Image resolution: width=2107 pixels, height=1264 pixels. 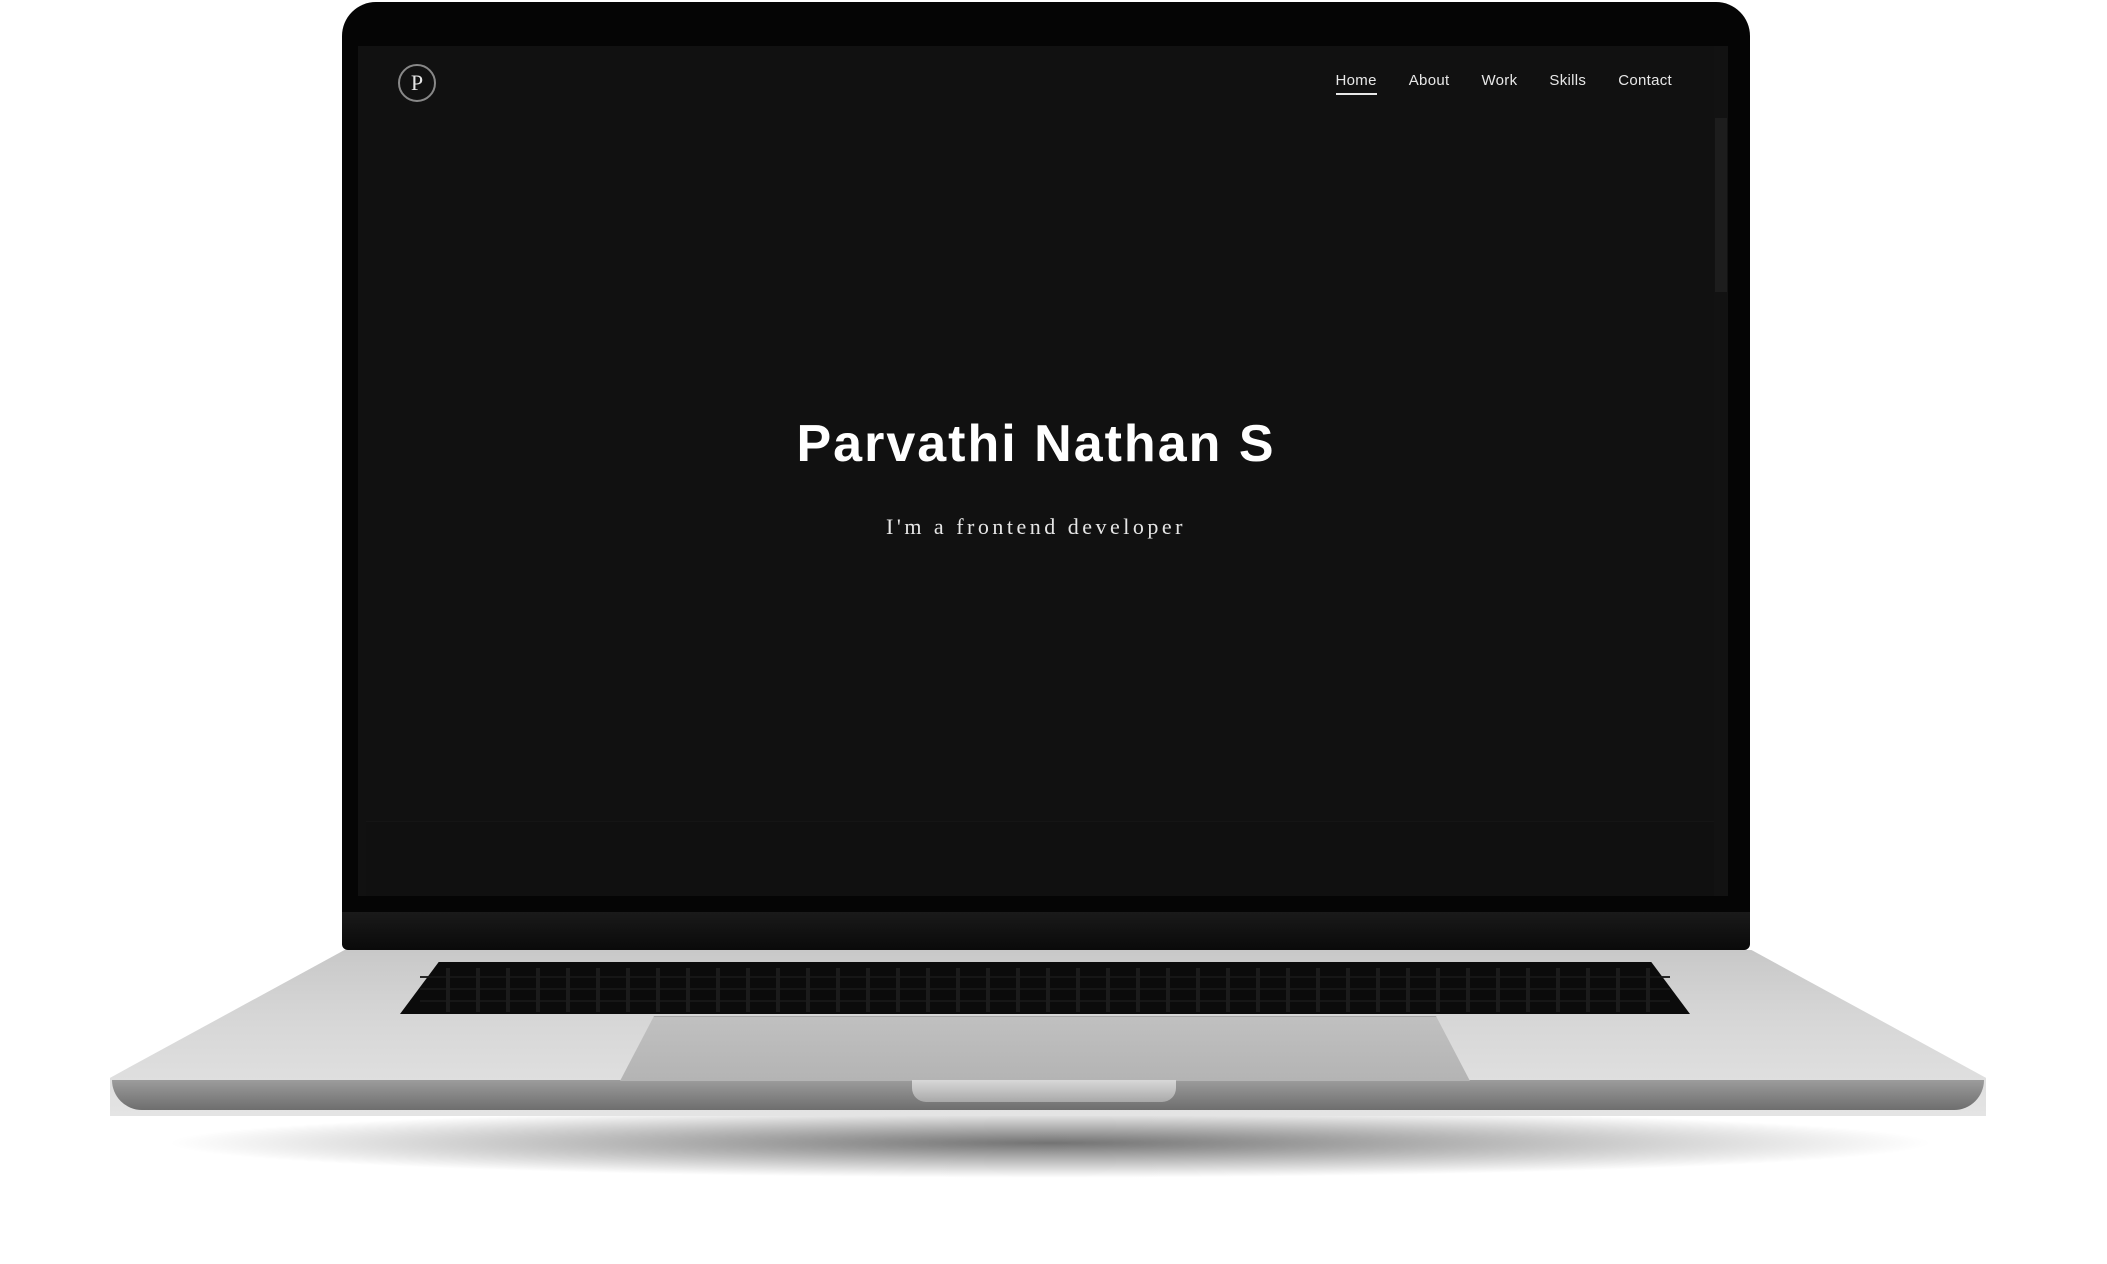 I want to click on nav-home-link: Home, so click(x=1356, y=83).